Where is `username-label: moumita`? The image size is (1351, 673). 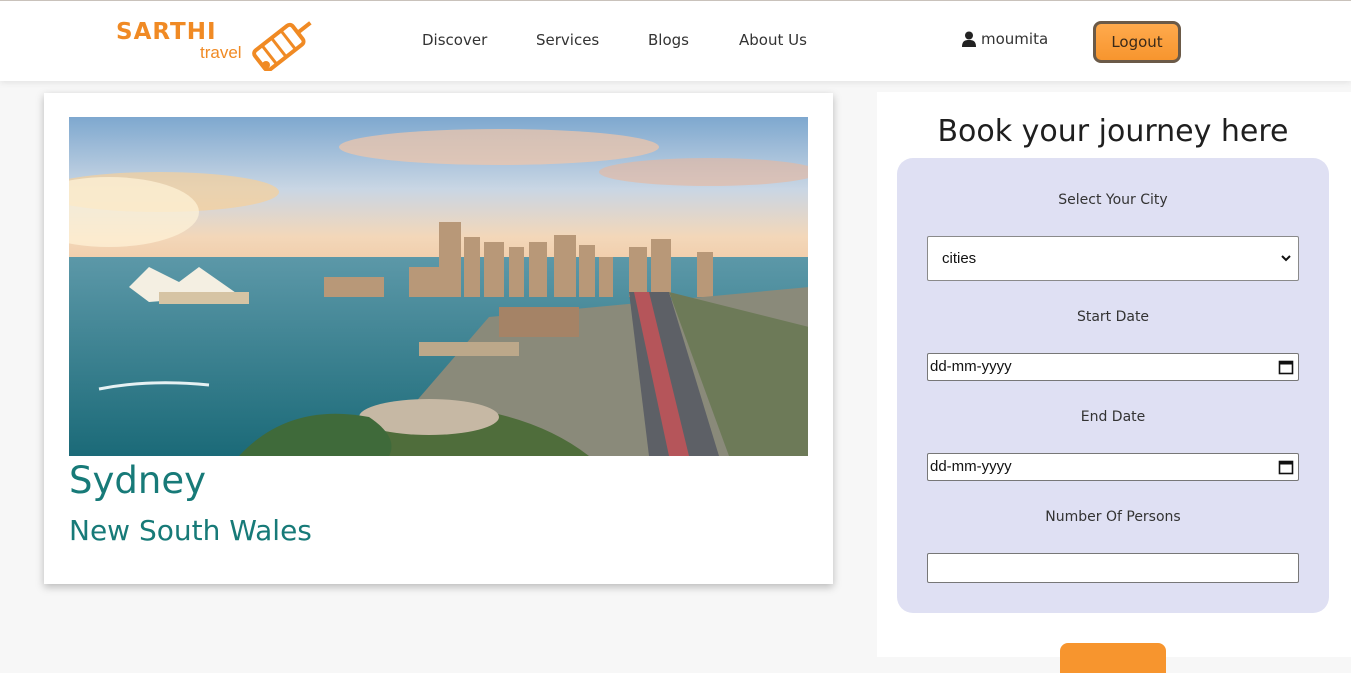
username-label: moumita is located at coordinates (1015, 39).